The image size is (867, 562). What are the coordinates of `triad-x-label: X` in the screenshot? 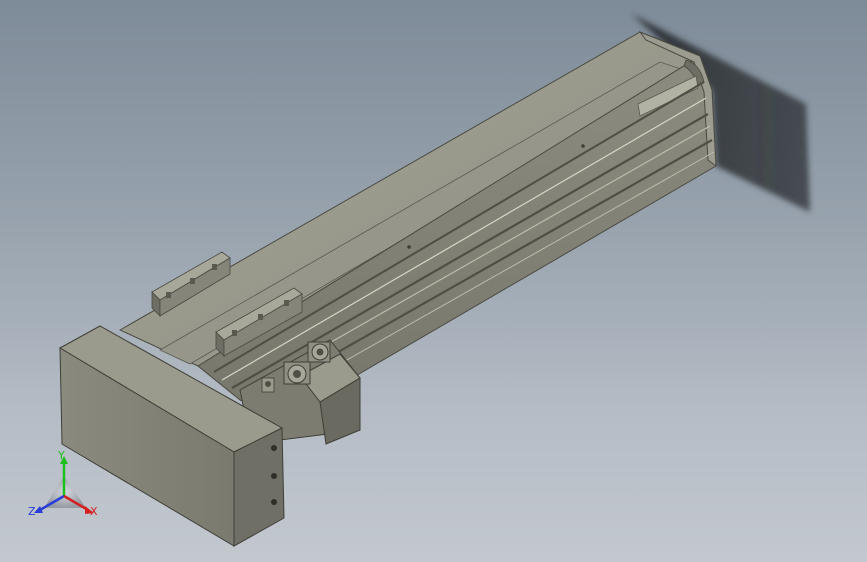 It's located at (94, 511).